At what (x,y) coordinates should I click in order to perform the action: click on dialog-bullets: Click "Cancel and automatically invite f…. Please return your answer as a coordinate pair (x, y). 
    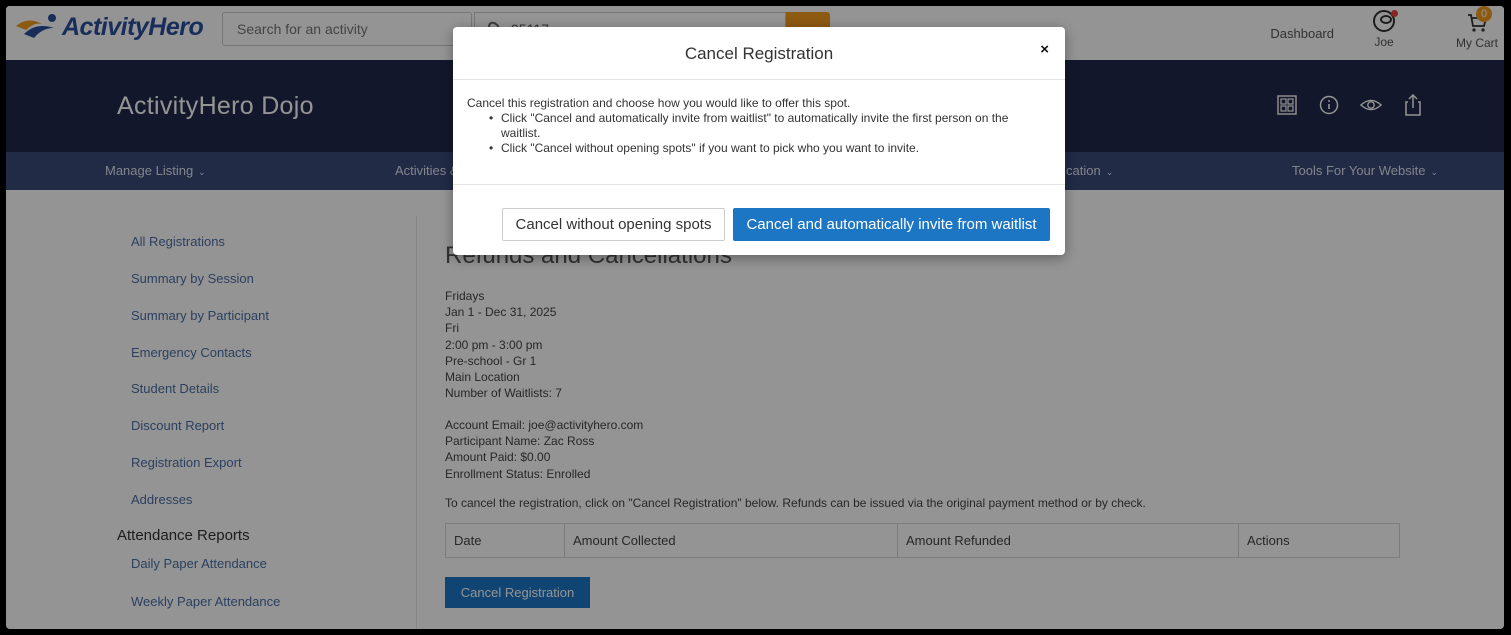
    Looking at the image, I should click on (768, 133).